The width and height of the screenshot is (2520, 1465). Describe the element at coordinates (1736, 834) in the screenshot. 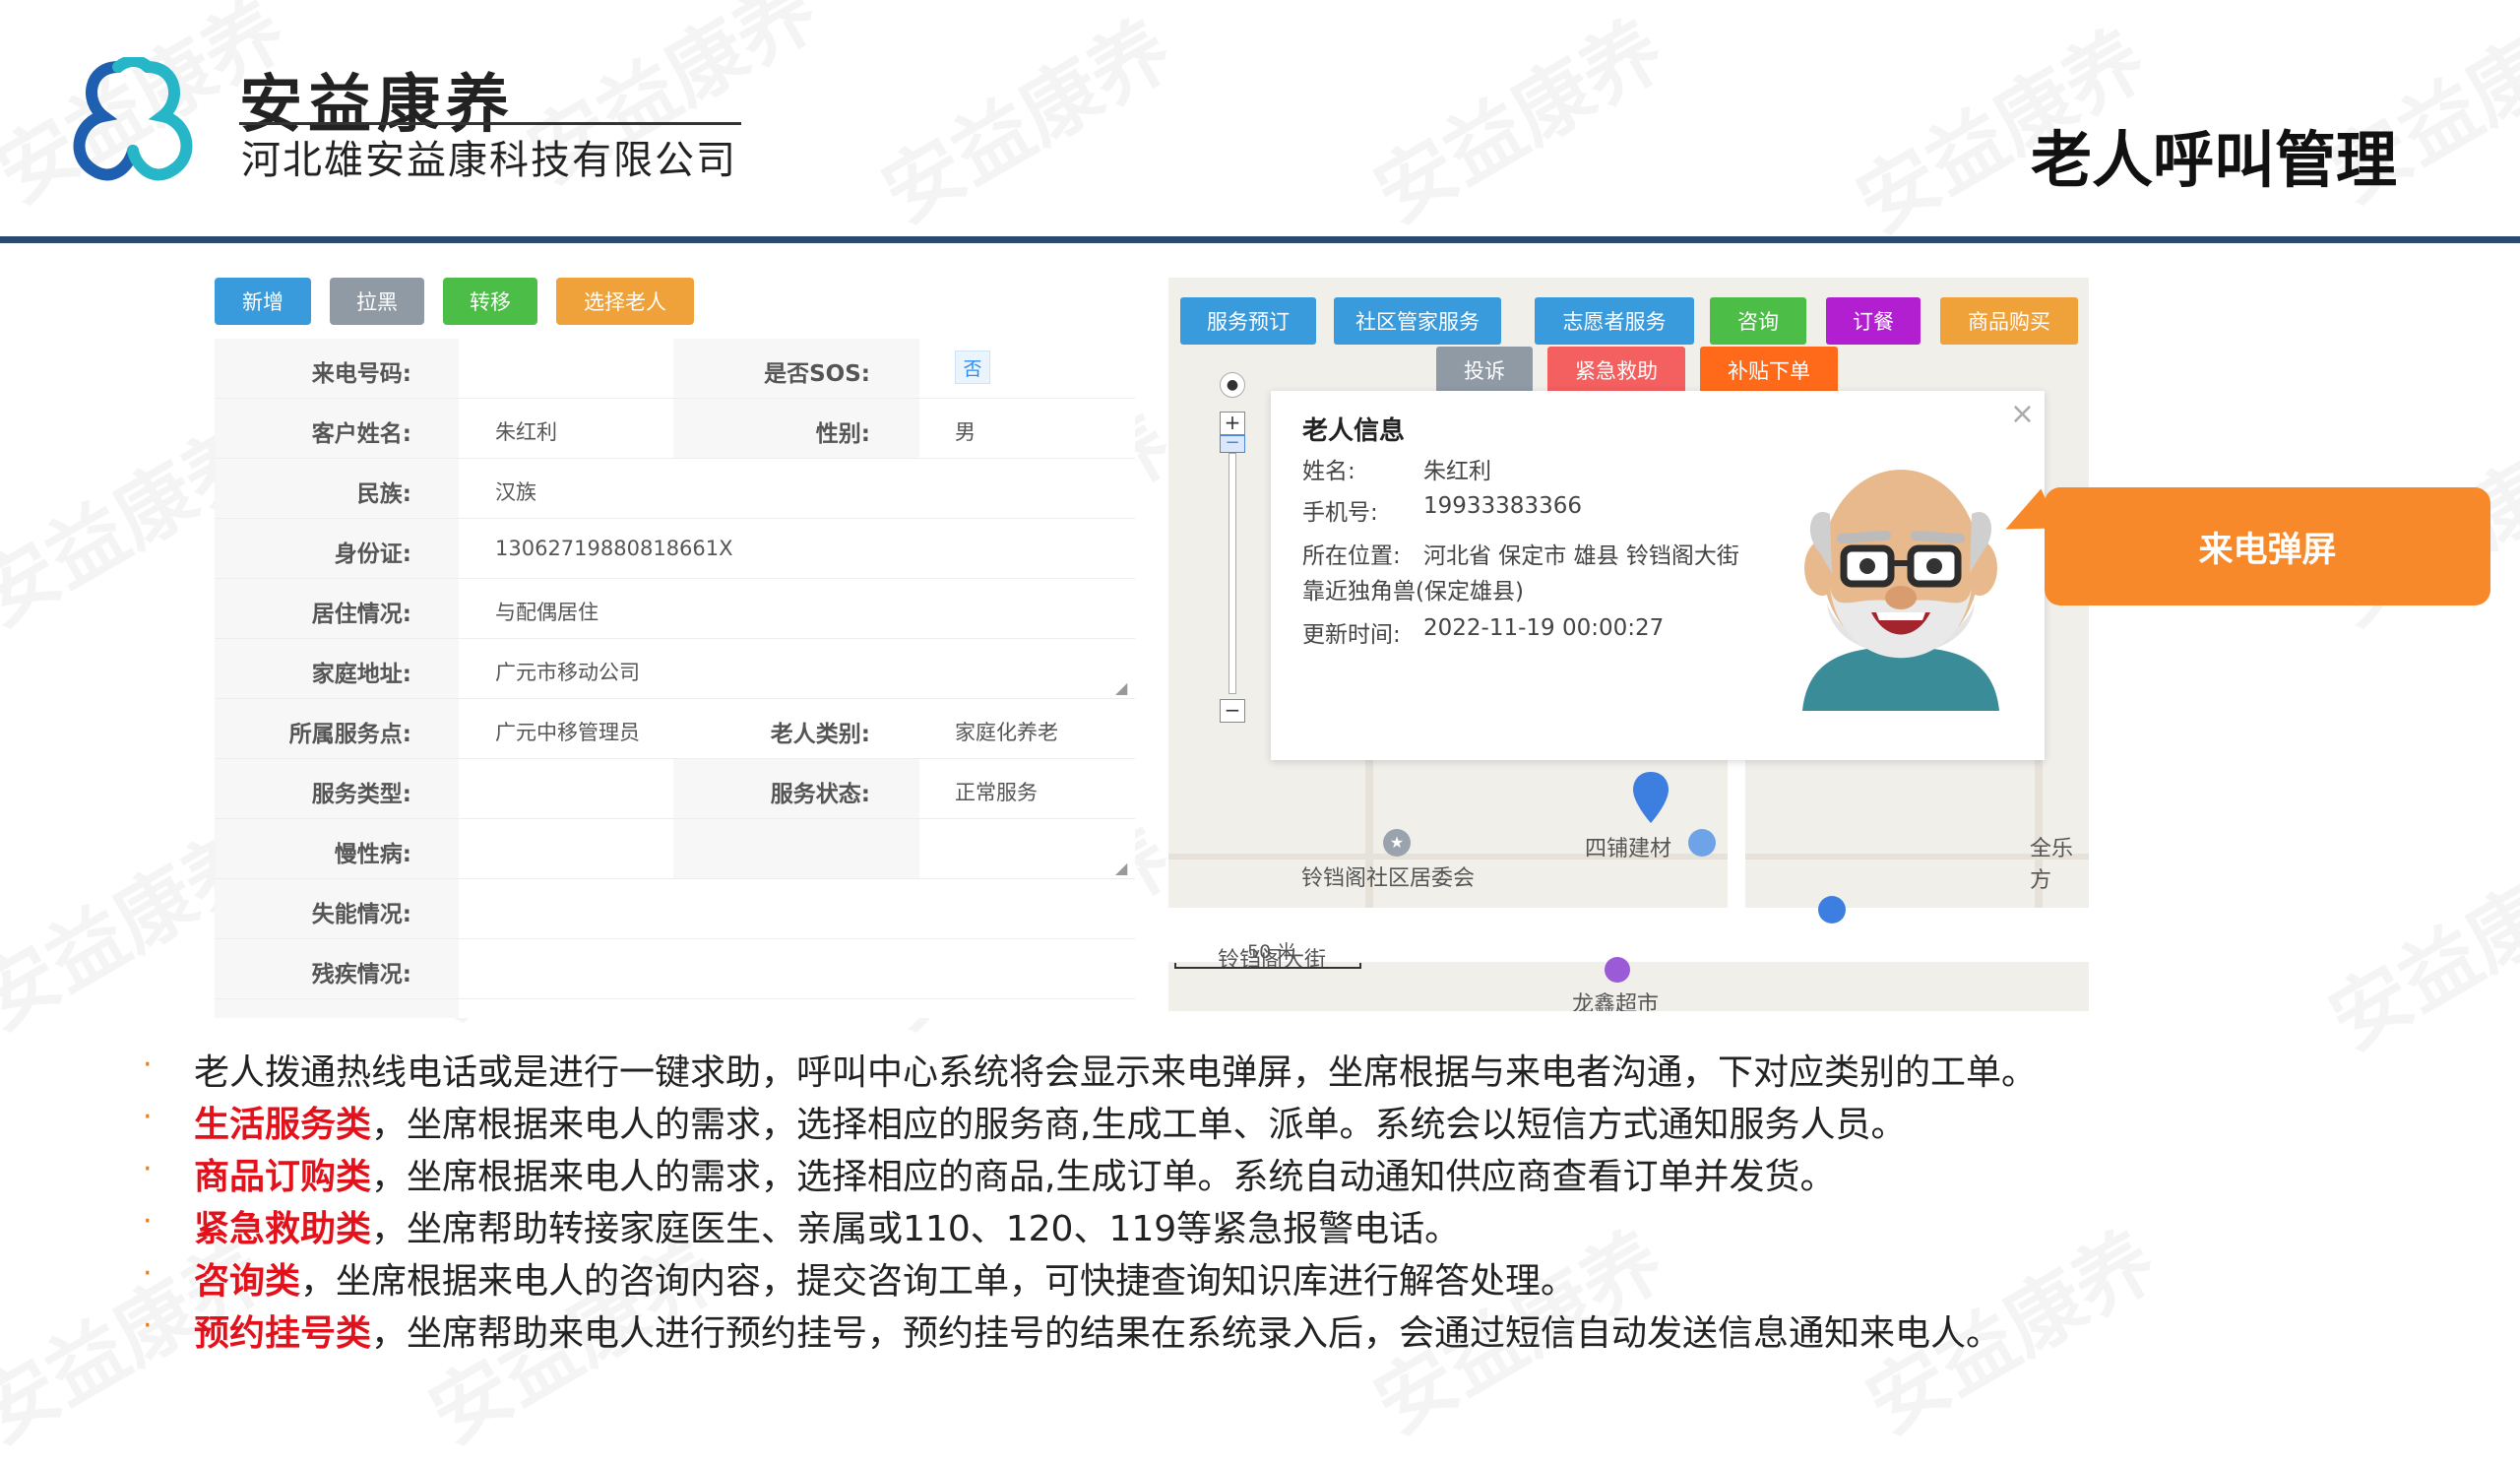

I see `map-road` at that location.